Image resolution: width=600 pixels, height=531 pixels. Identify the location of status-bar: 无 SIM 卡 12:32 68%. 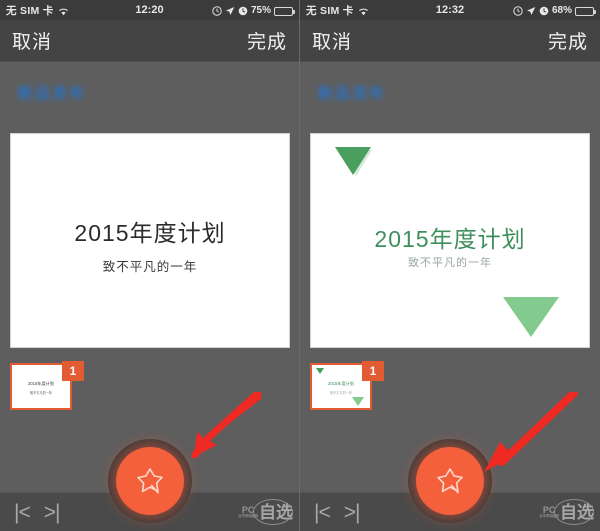
(450, 10).